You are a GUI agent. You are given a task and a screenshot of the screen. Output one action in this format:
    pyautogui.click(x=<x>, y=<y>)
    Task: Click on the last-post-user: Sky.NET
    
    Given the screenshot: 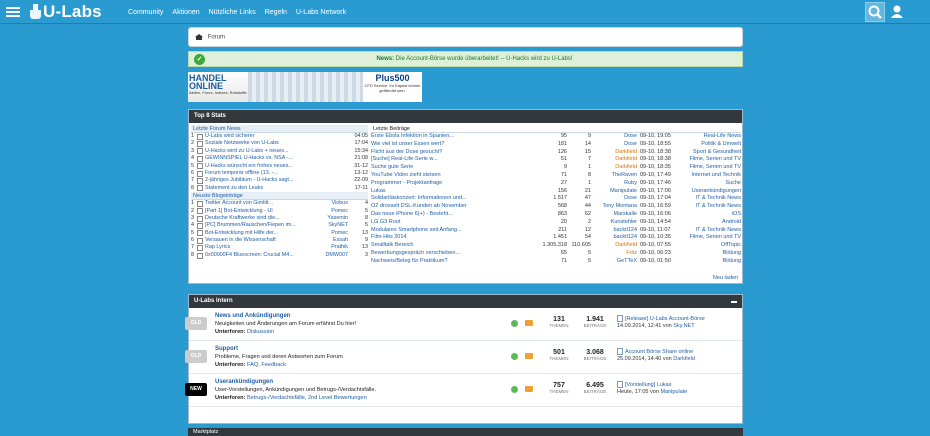 What is the action you would take?
    pyautogui.click(x=683, y=326)
    